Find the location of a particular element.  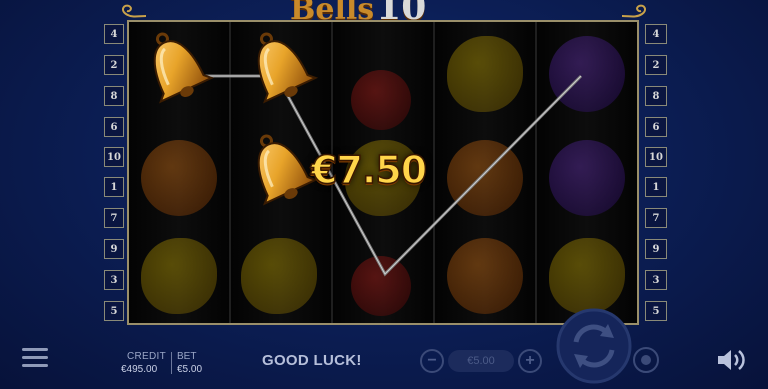

stake-display: €5.00 is located at coordinates (481, 361).